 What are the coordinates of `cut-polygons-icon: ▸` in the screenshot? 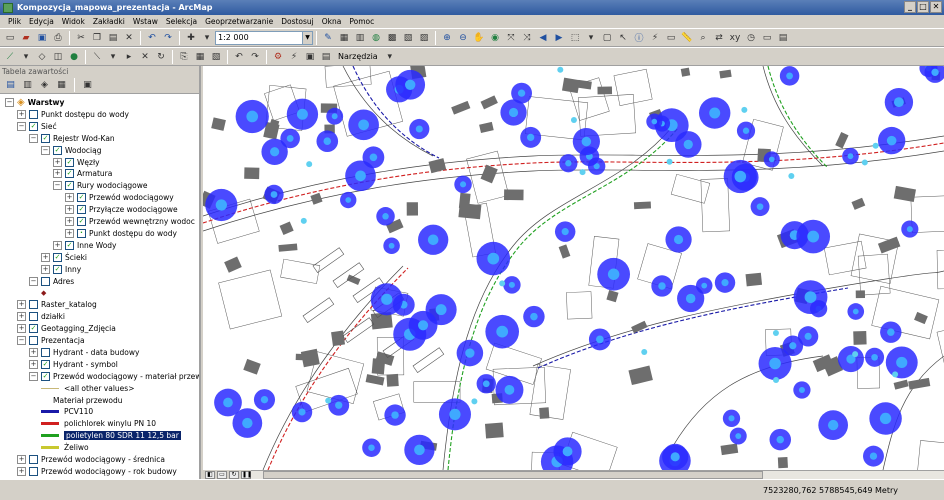 It's located at (129, 57).